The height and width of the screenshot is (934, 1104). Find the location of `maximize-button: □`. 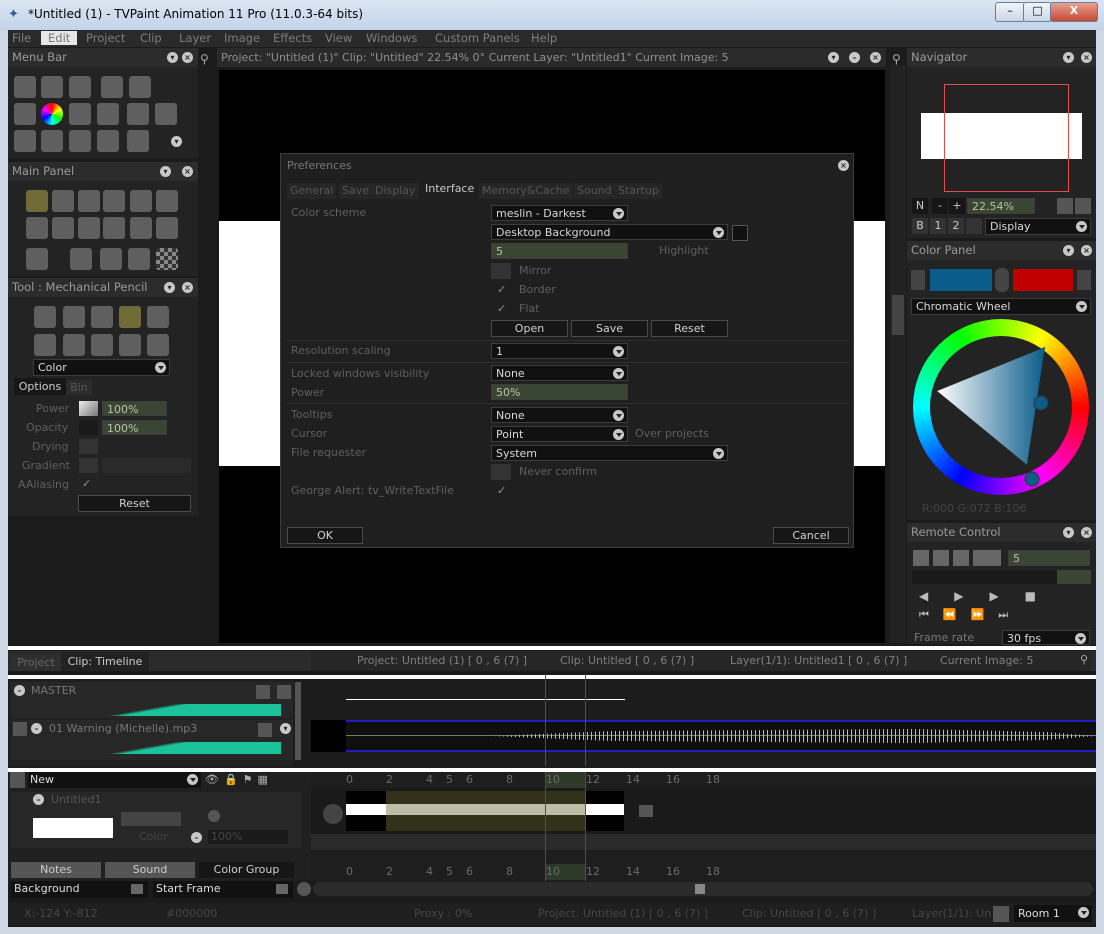

maximize-button: □ is located at coordinates (1037, 12).